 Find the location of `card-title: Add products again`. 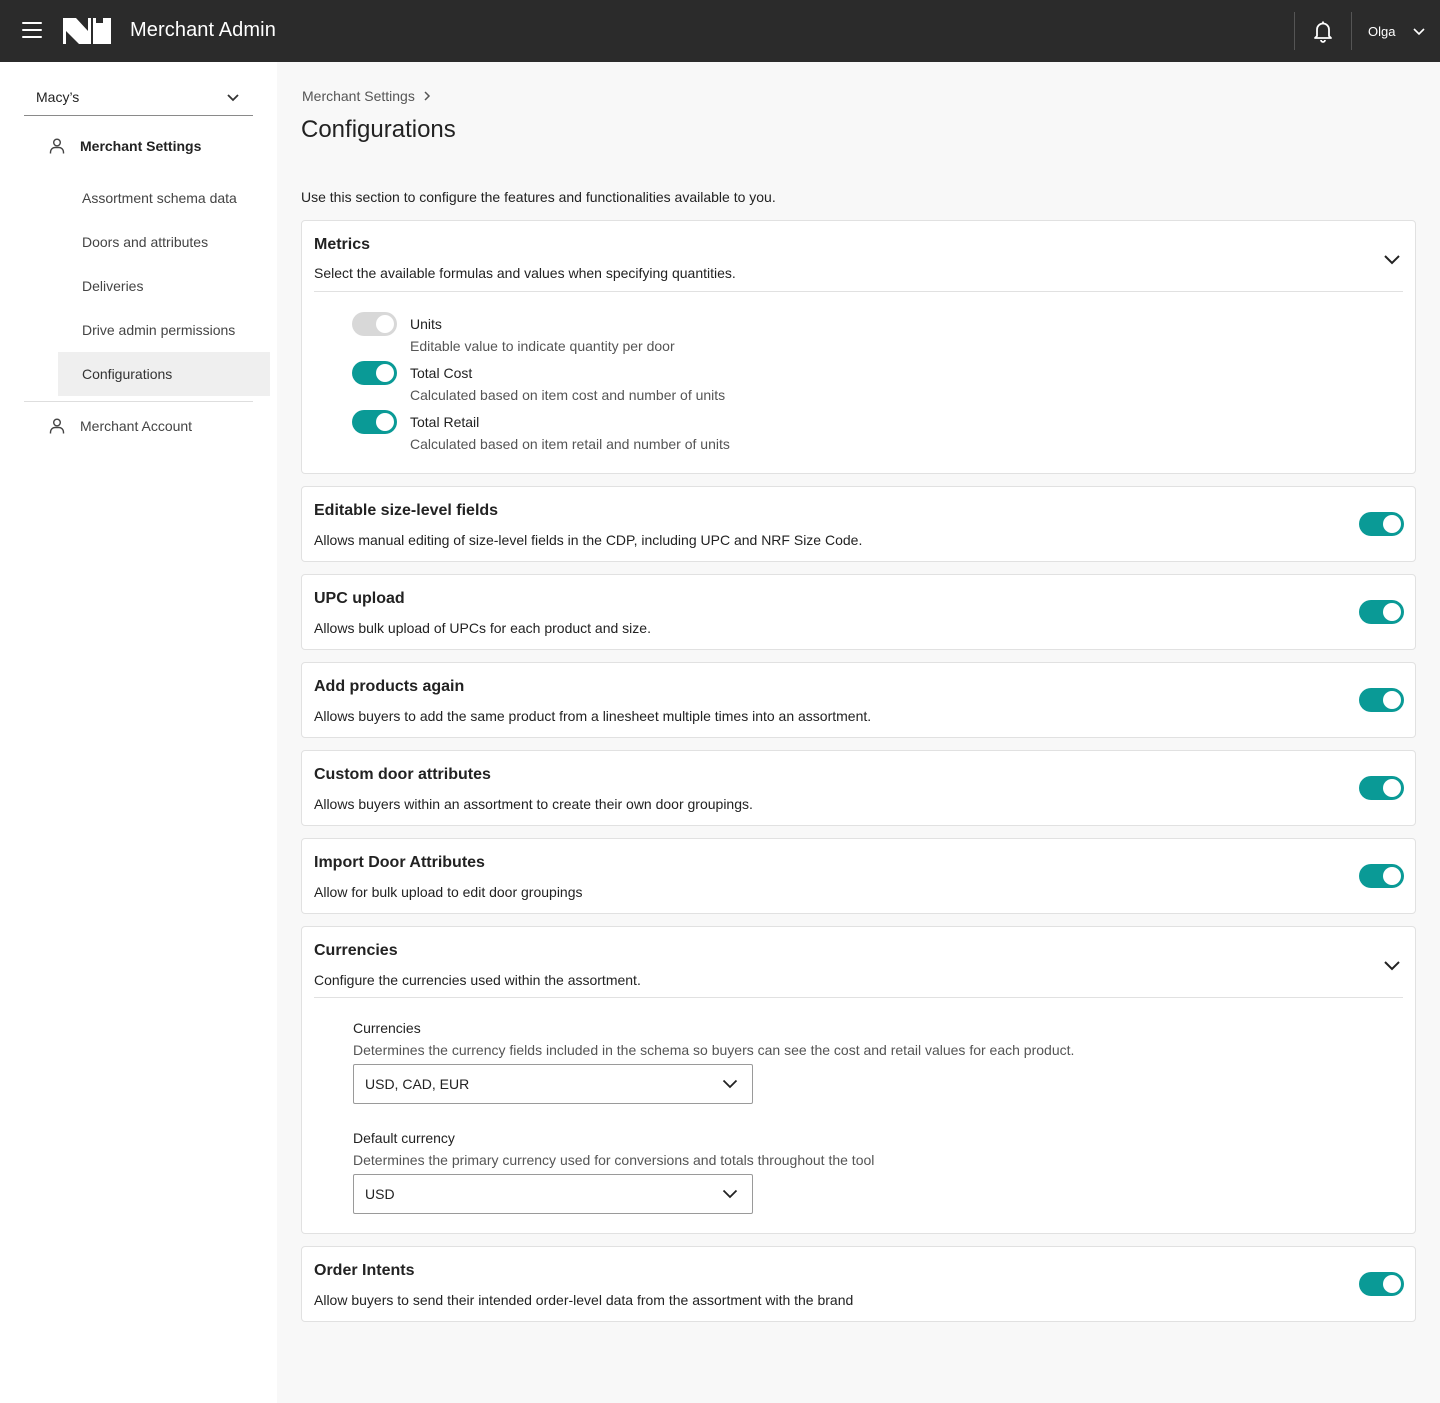

card-title: Add products again is located at coordinates (389, 686).